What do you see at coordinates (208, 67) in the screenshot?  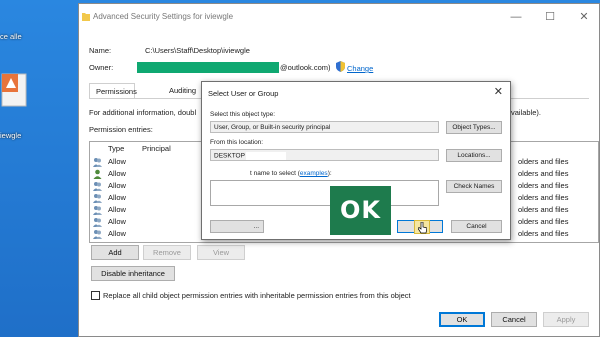 I see `owner-redaction` at bounding box center [208, 67].